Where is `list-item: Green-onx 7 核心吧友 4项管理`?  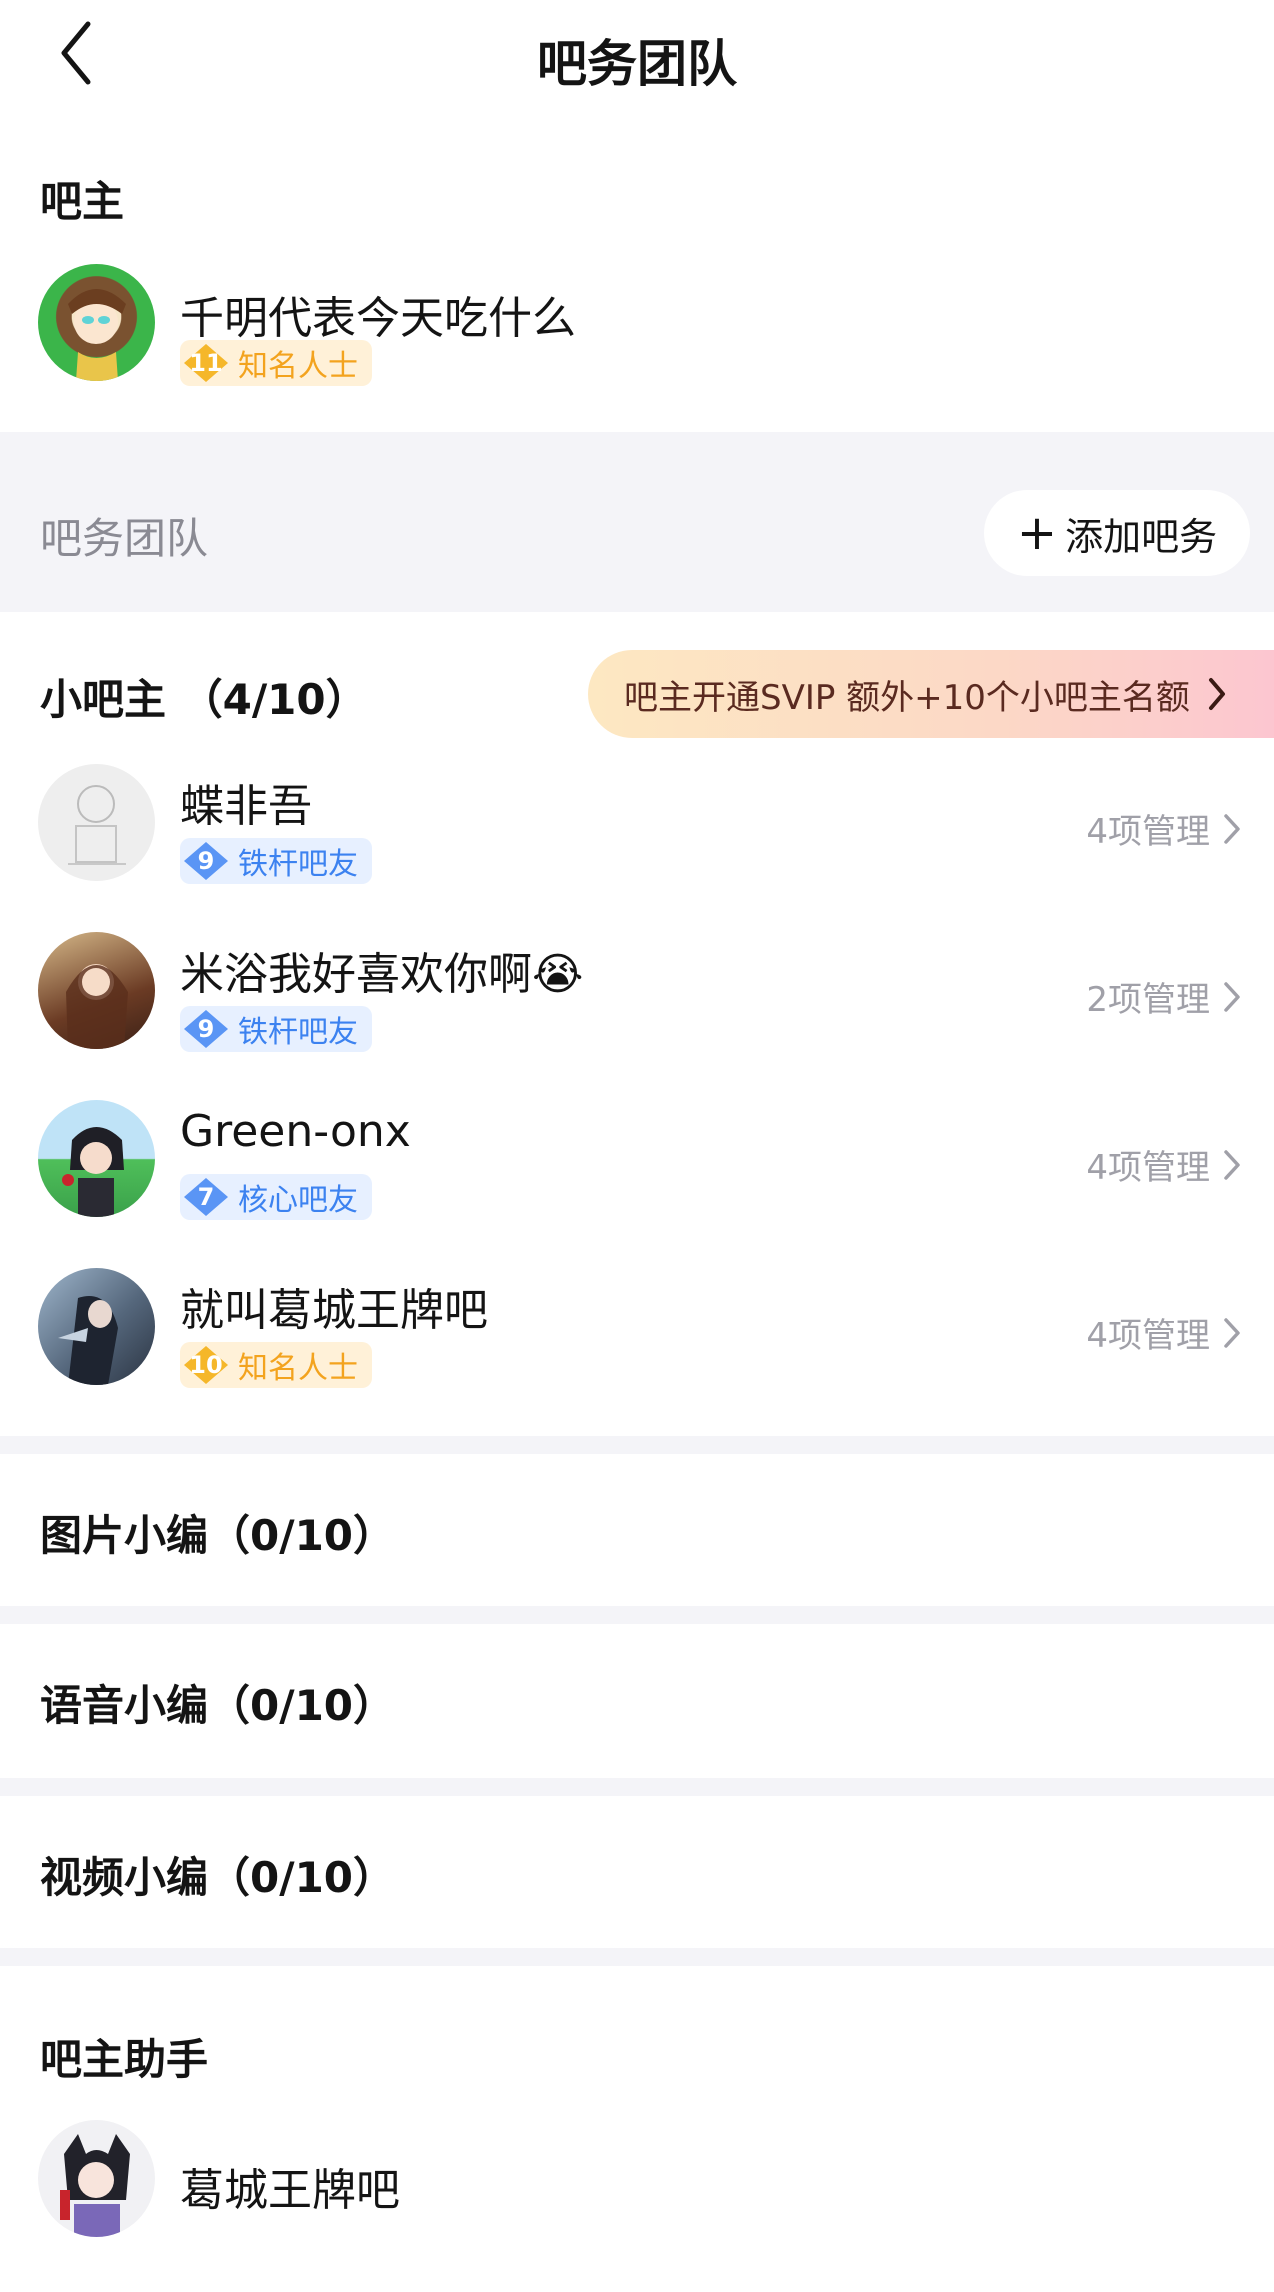
list-item: Green-onx 7 核心吧友 4项管理 is located at coordinates (637, 1172).